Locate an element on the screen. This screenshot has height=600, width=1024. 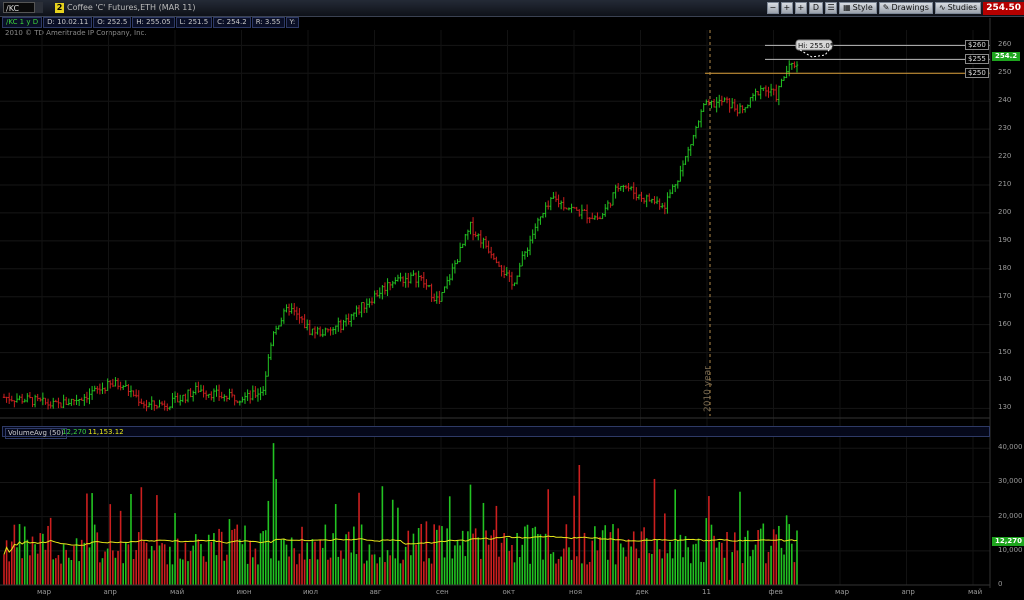
month-tick: июл is located at coordinates (310, 592).